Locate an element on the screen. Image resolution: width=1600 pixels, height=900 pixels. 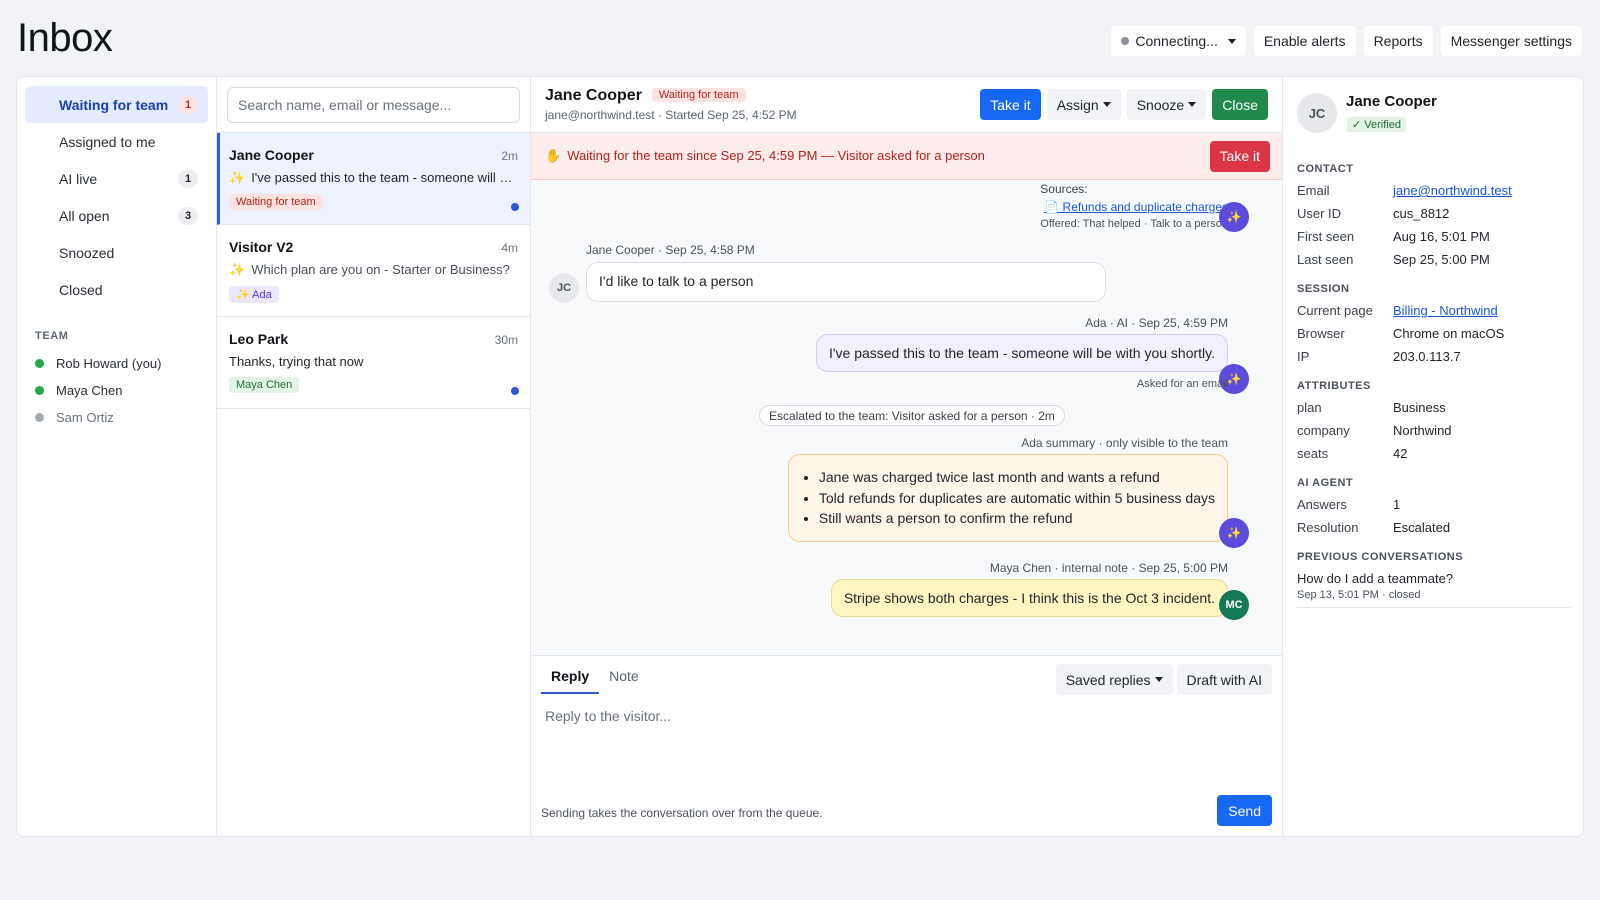
team-heading: TEAM is located at coordinates (52, 336).